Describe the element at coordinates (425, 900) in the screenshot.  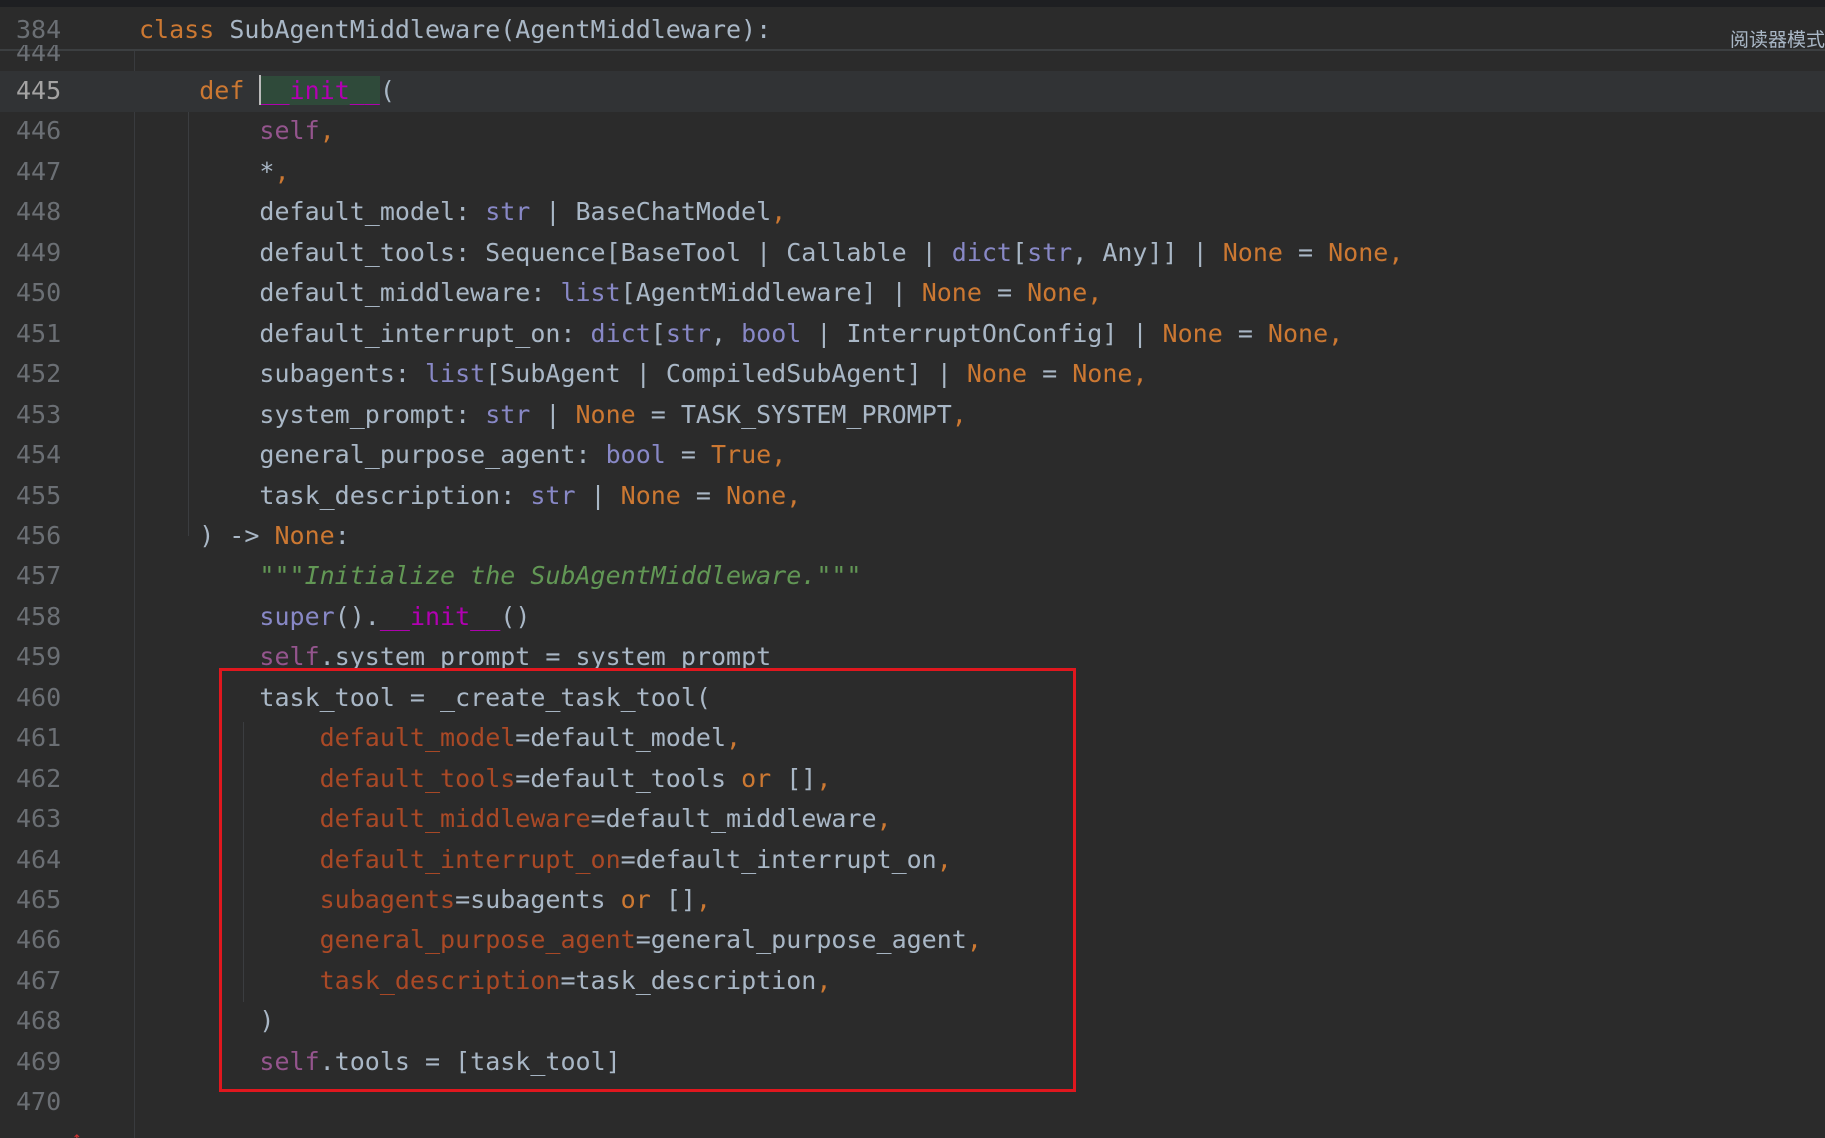
I see `line-code: subagents=subagents or [],` at that location.